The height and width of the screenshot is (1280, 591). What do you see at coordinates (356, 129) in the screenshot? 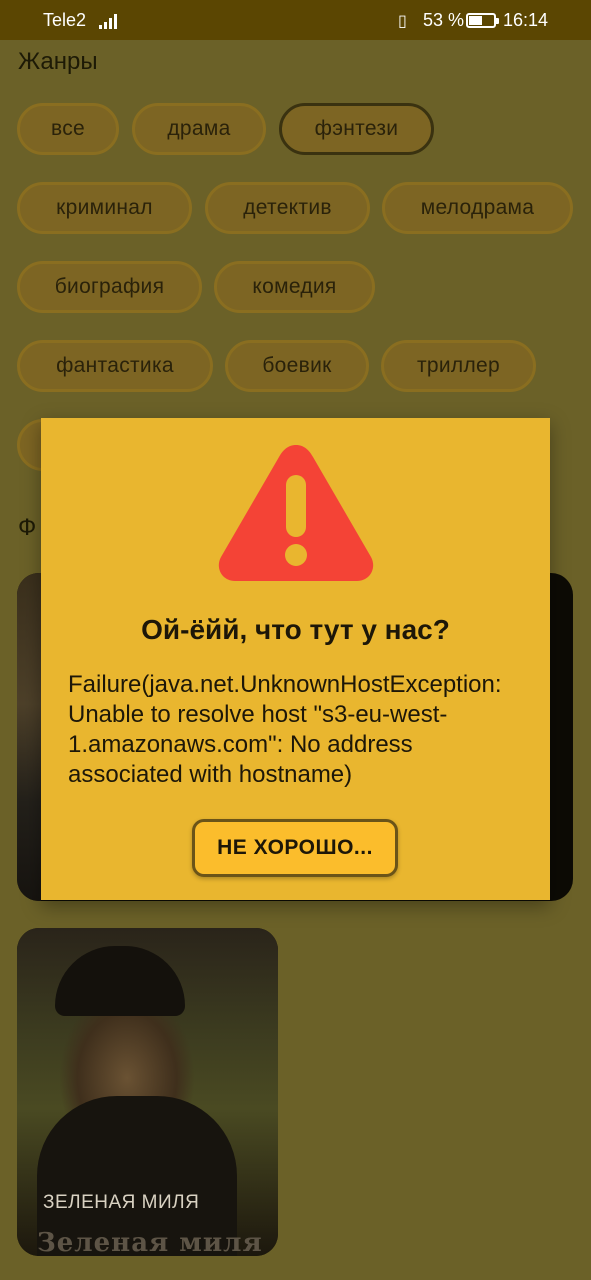
I see `genre-chip-fantasy: фэнтези` at bounding box center [356, 129].